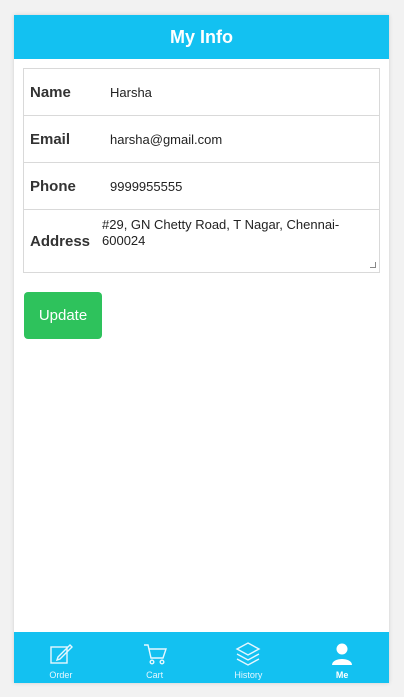 The width and height of the screenshot is (404, 697). I want to click on tab-me-label: Me, so click(342, 675).